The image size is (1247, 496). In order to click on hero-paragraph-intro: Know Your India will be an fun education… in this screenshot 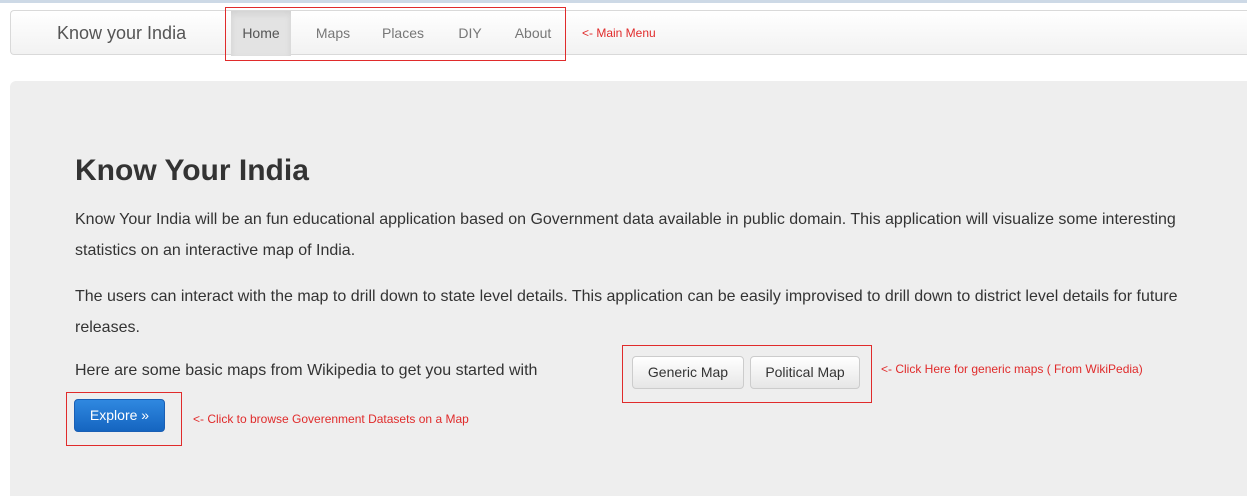, I will do `click(625, 235)`.